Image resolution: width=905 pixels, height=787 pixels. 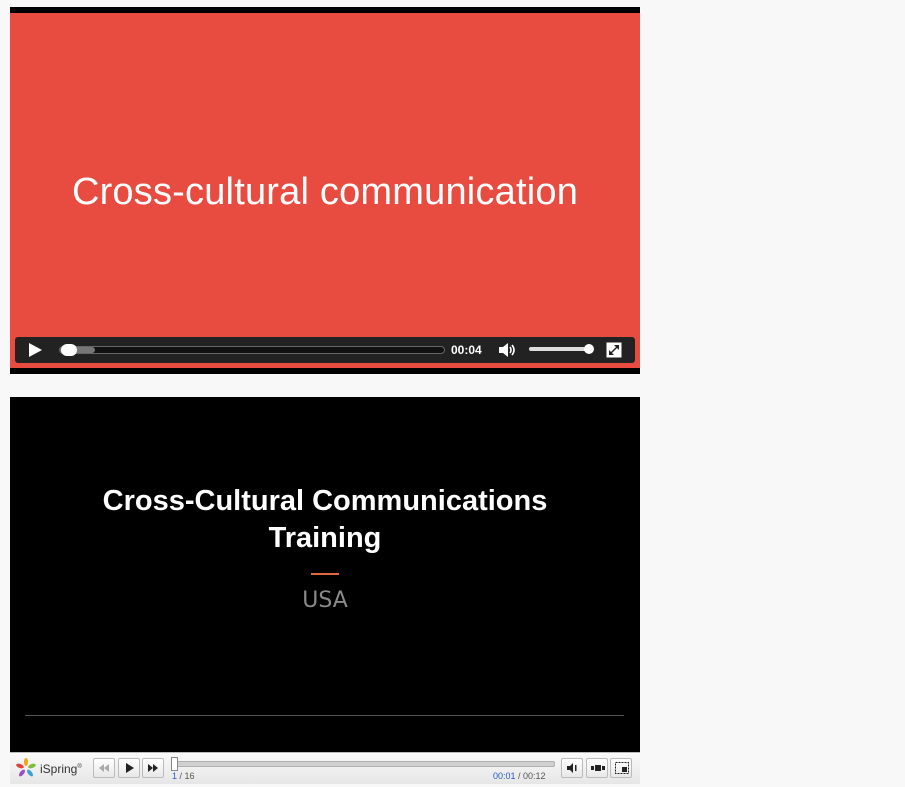 What do you see at coordinates (504, 776) in the screenshot?
I see `time-current: 00:01` at bounding box center [504, 776].